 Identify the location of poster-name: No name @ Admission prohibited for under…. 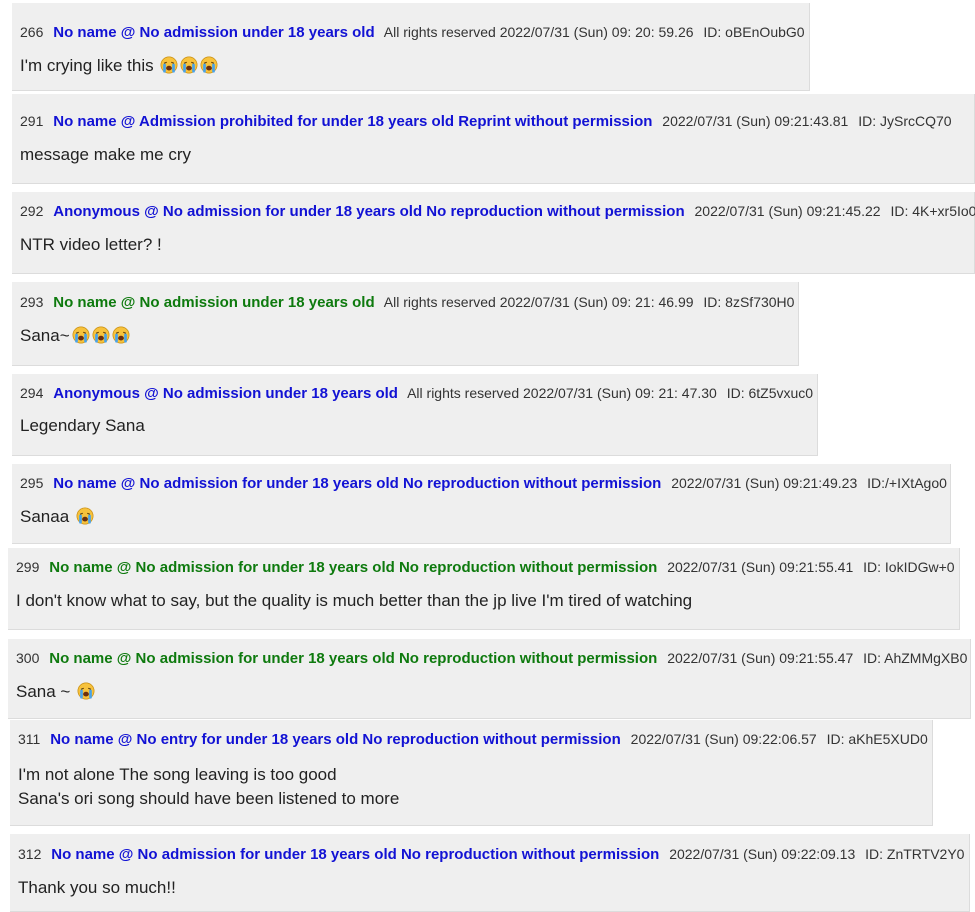
(352, 121).